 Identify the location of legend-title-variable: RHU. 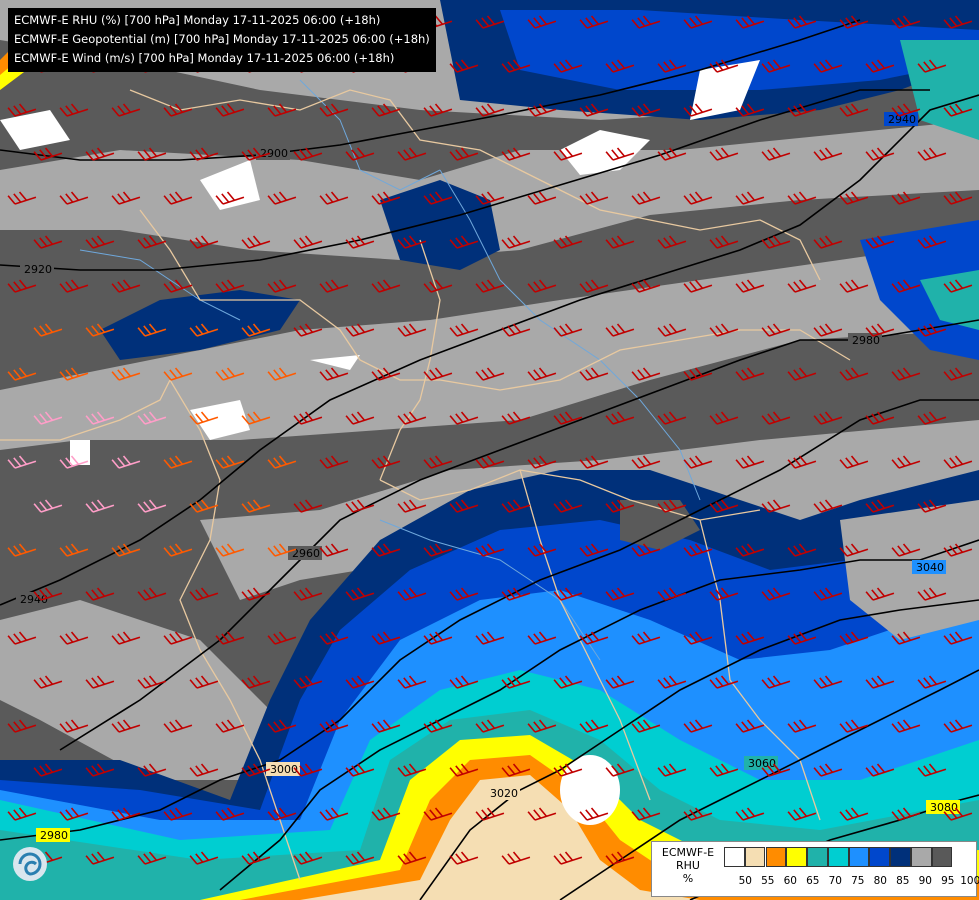
(688, 865).